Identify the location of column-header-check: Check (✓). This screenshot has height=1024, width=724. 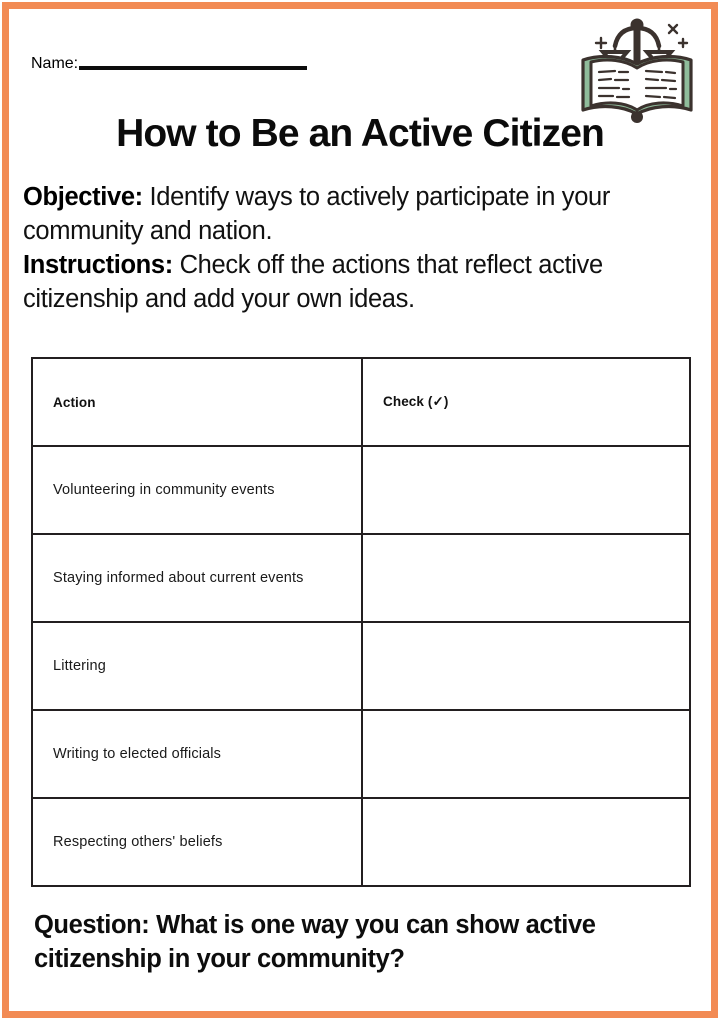
(526, 402).